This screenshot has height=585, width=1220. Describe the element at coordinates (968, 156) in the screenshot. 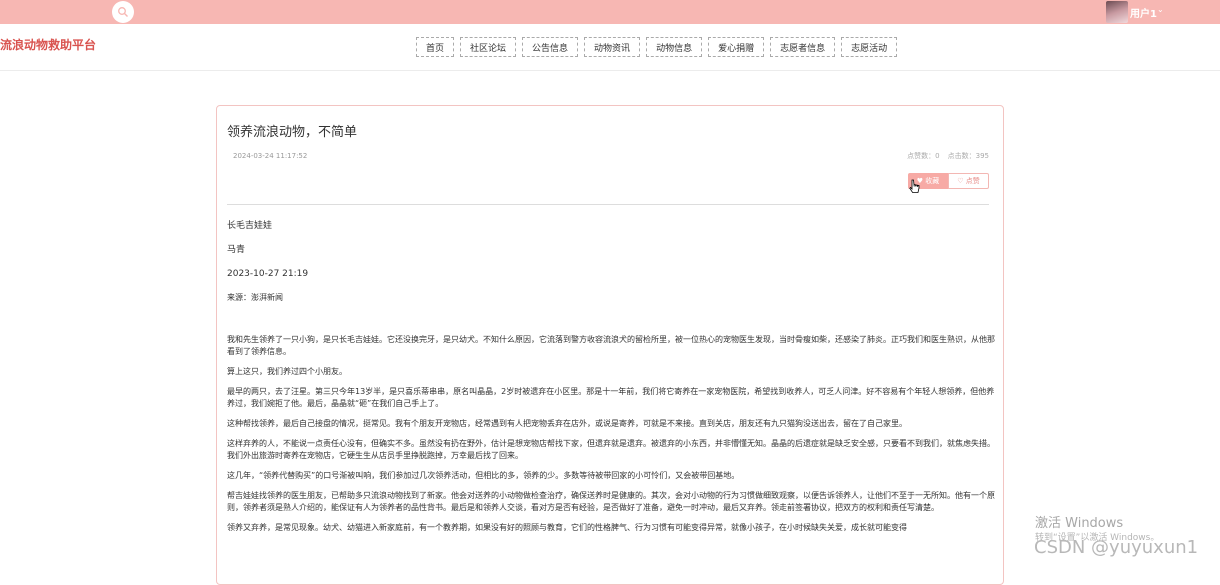

I see `view-count: 点击数：395` at that location.